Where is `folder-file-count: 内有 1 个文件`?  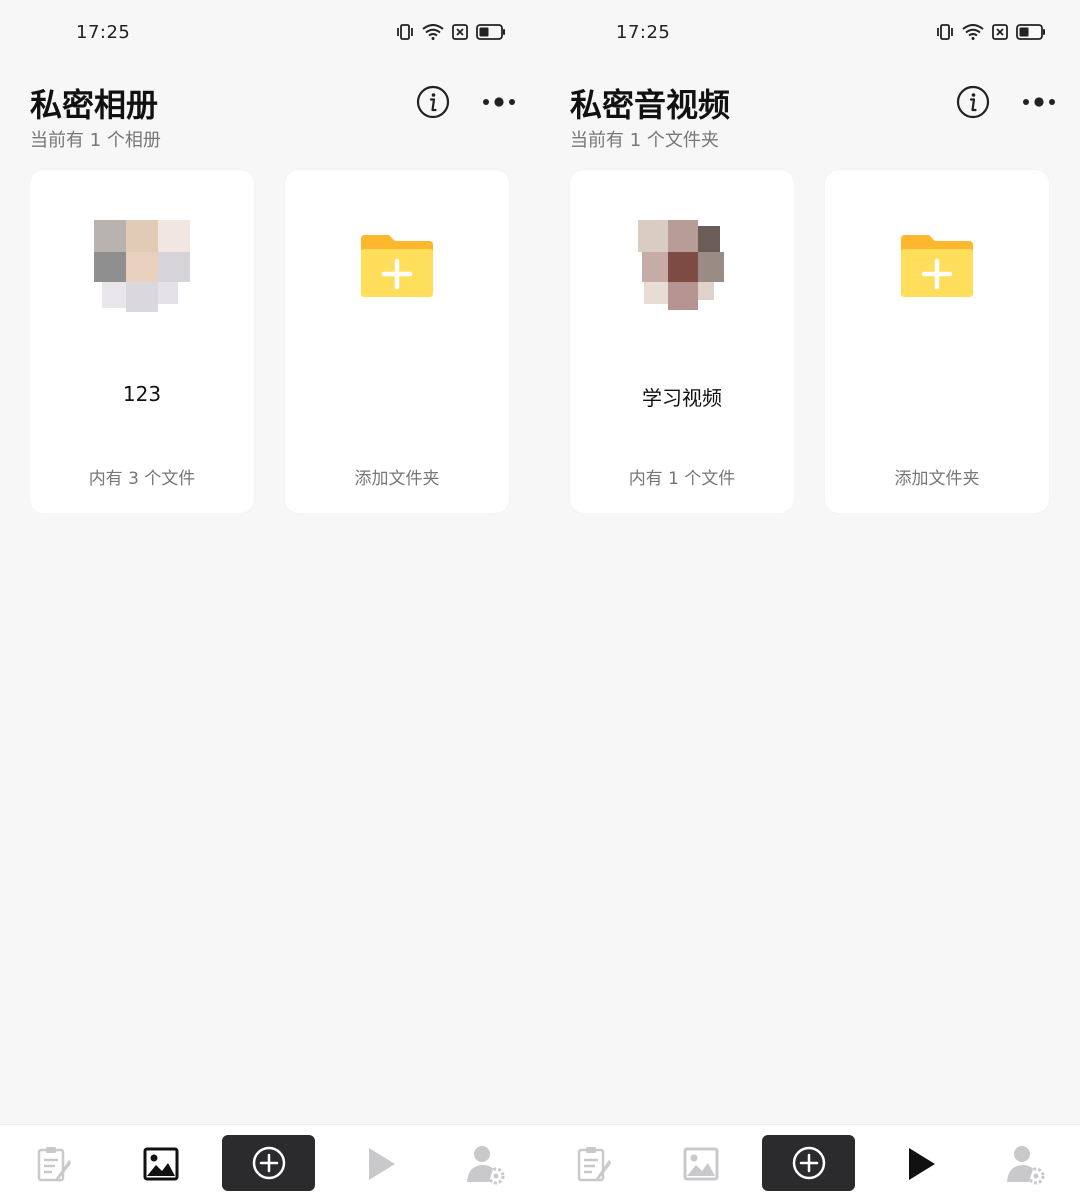
folder-file-count: 内有 1 个文件 is located at coordinates (682, 479).